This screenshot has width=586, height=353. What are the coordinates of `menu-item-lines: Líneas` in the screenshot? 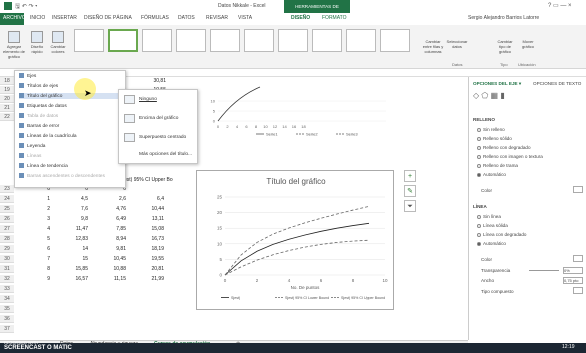 It's located at (30, 156).